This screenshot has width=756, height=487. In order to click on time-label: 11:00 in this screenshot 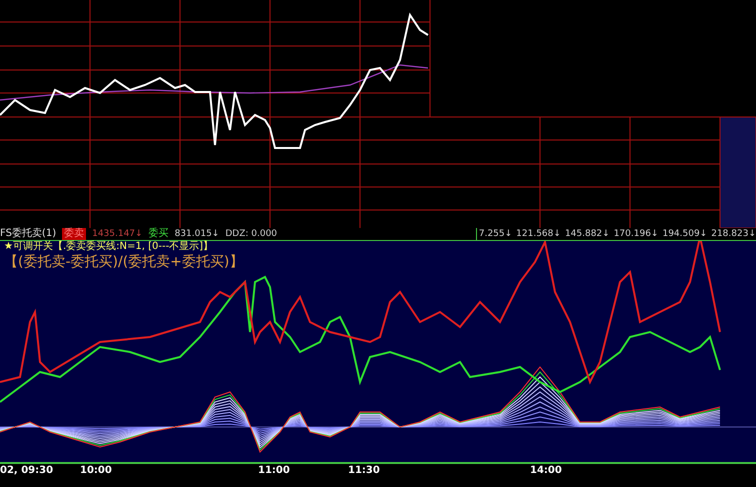, I will do `click(274, 470)`.